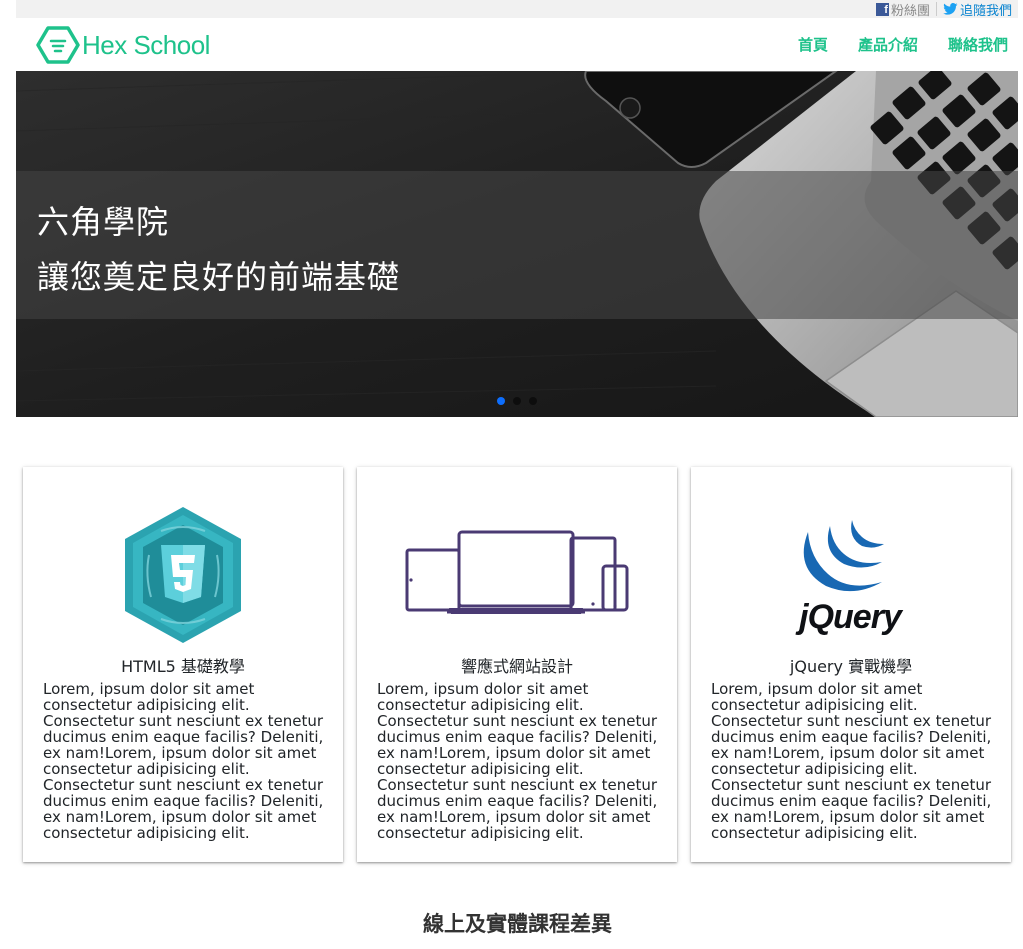  What do you see at coordinates (849, 617) in the screenshot?
I see `svg-text: jQuery` at bounding box center [849, 617].